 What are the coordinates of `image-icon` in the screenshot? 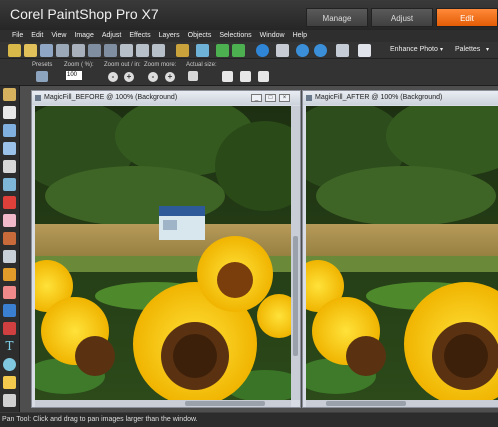 It's located at (182, 50).